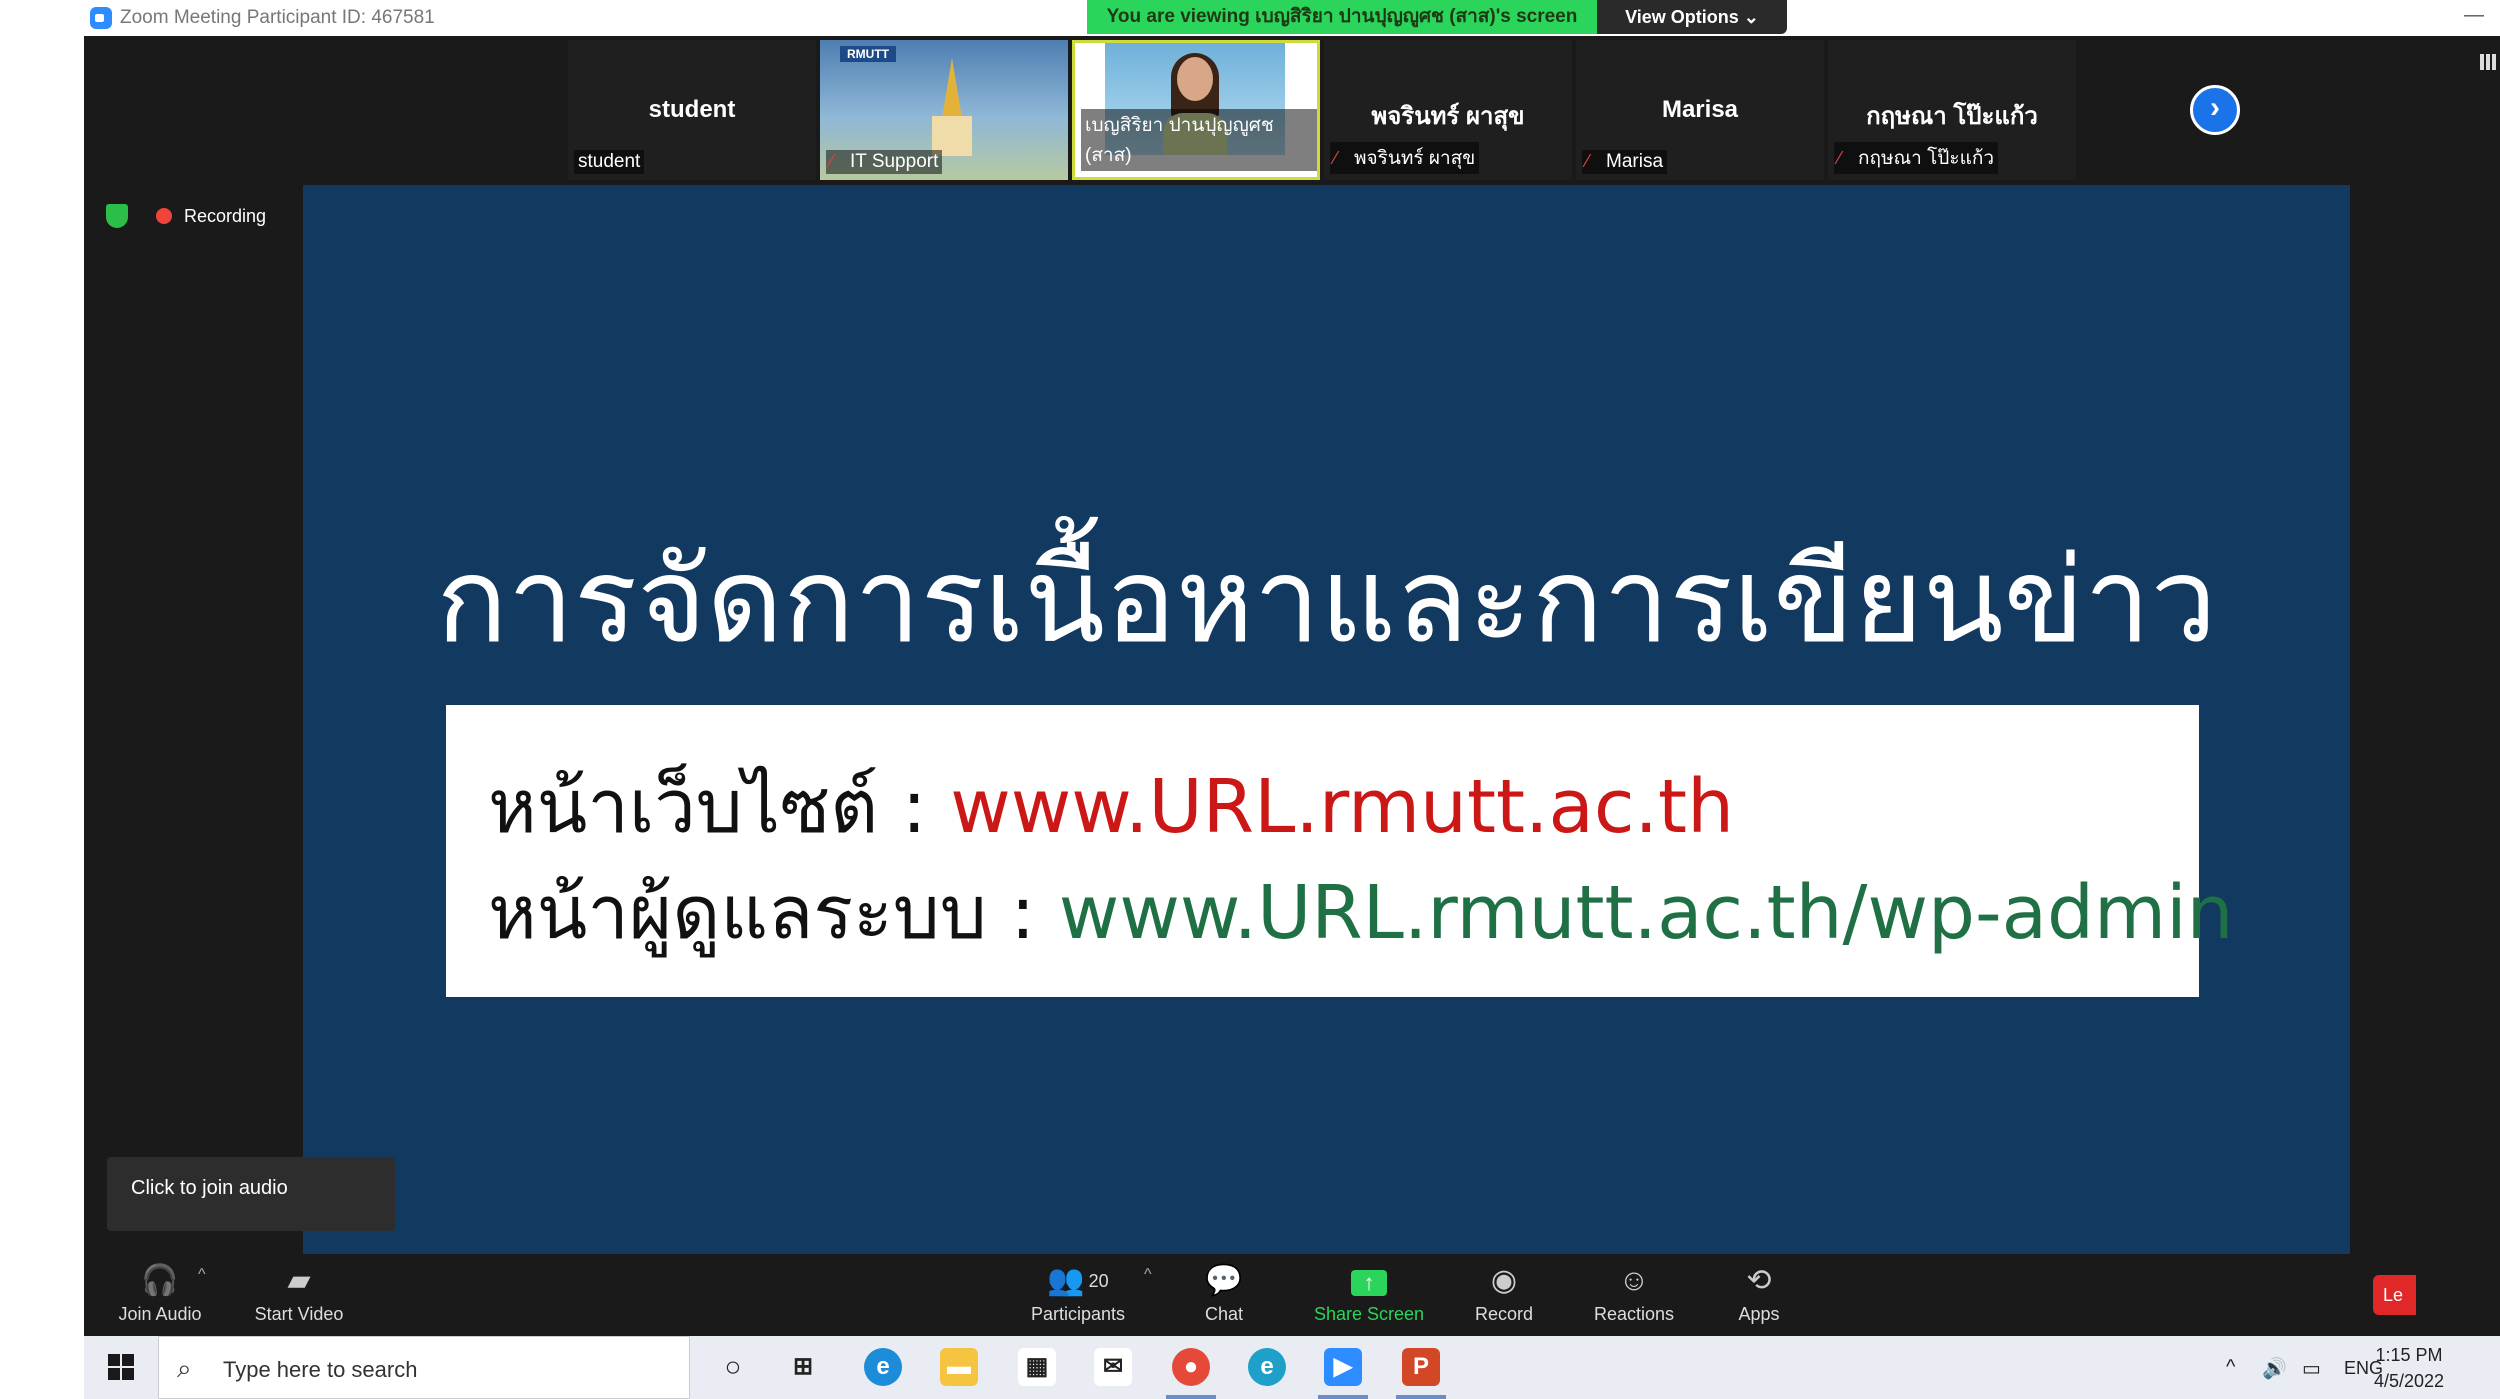 Image resolution: width=2500 pixels, height=1399 pixels. I want to click on security-shield-icon, so click(117, 216).